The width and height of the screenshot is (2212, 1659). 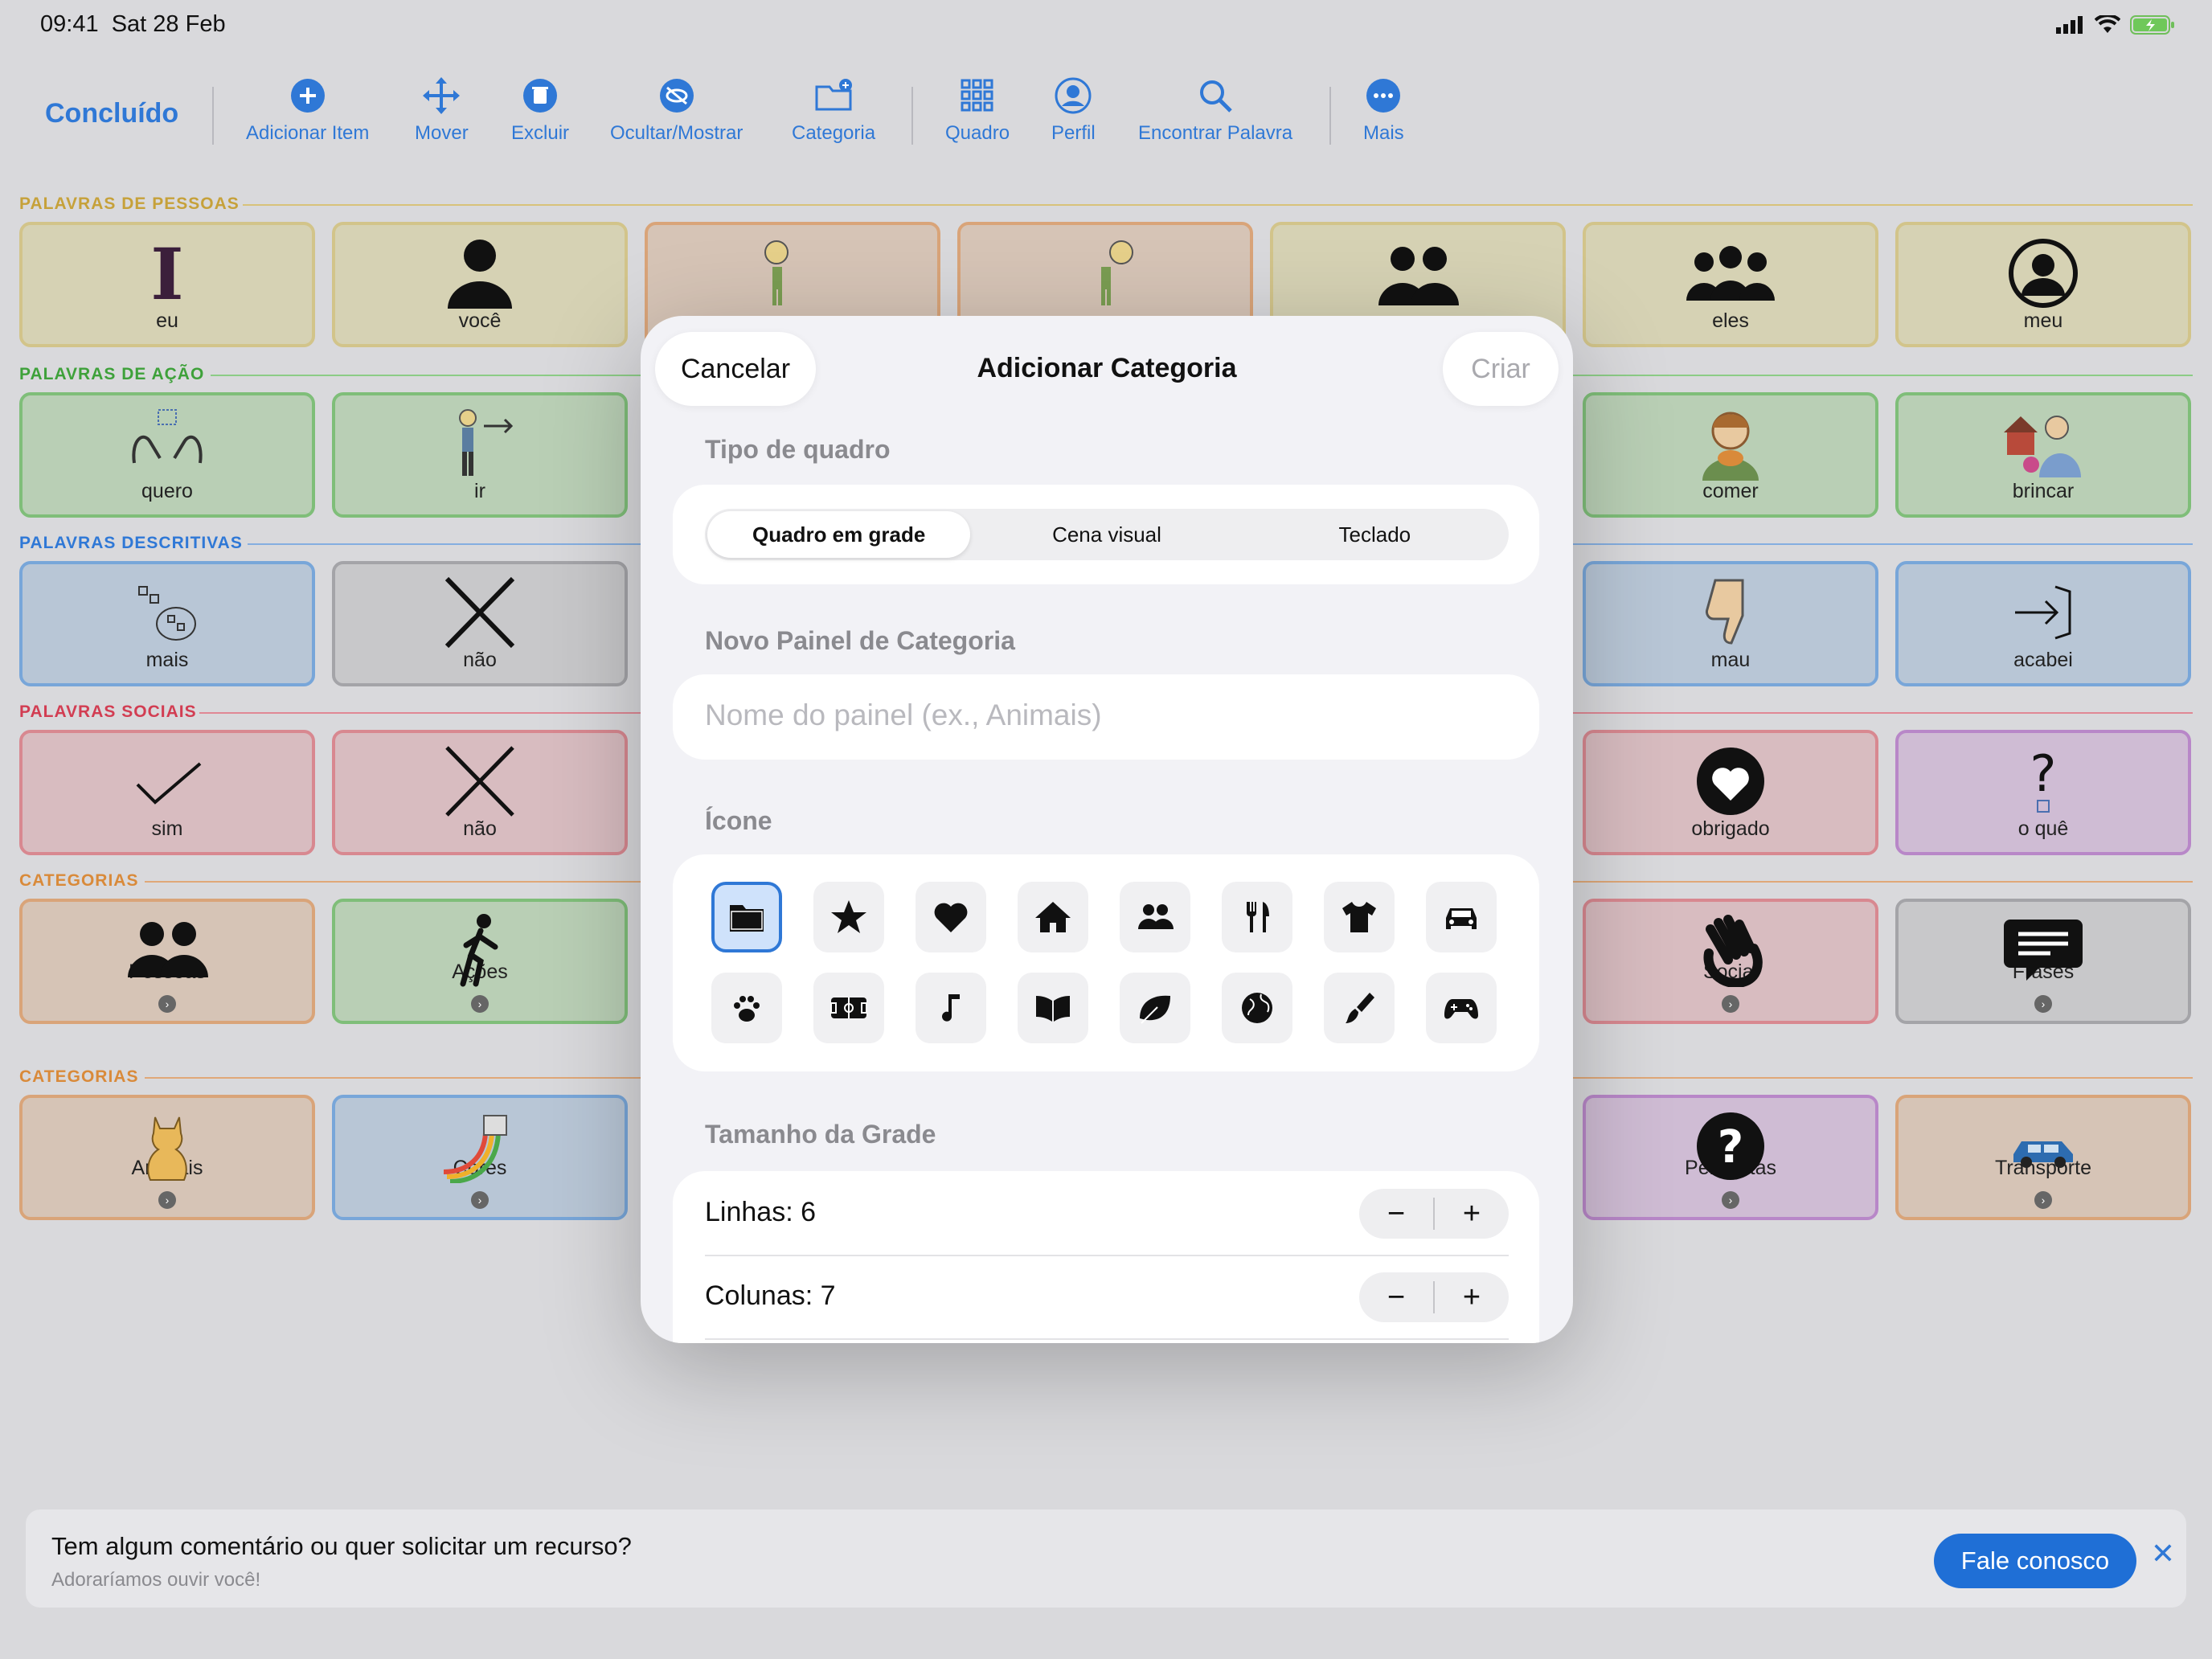 What do you see at coordinates (167, 612) in the screenshot?
I see `more-items-icon` at bounding box center [167, 612].